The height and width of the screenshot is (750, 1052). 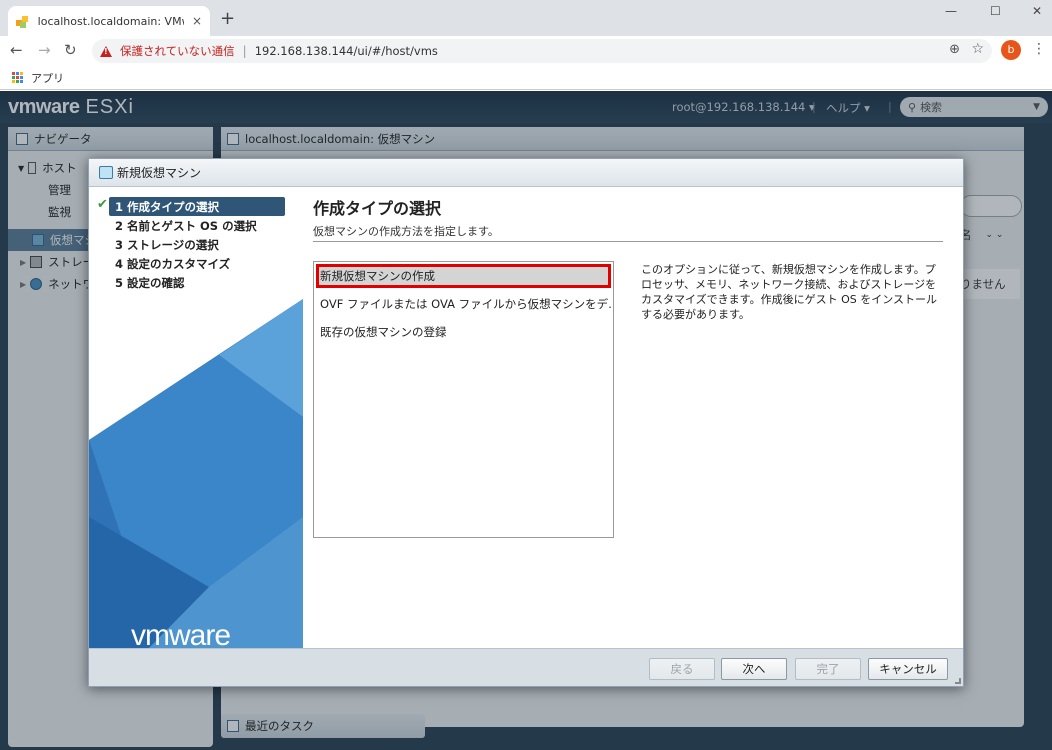 I want to click on vmware-favicon-icon, so click(x=23, y=21).